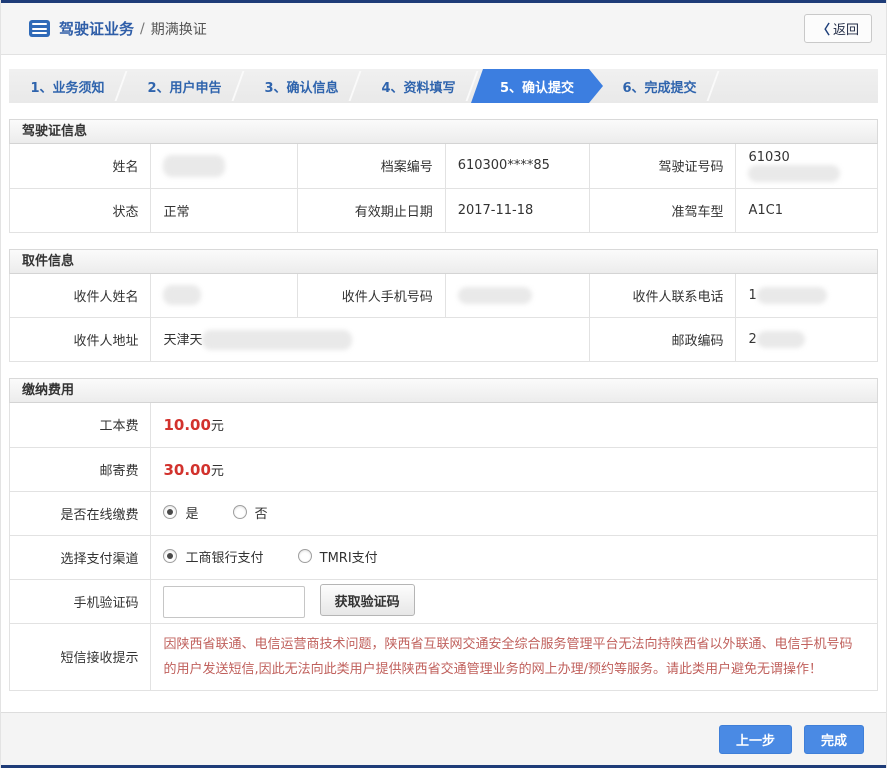  I want to click on radio-channel-tmri: TMRI支付, so click(337, 556).